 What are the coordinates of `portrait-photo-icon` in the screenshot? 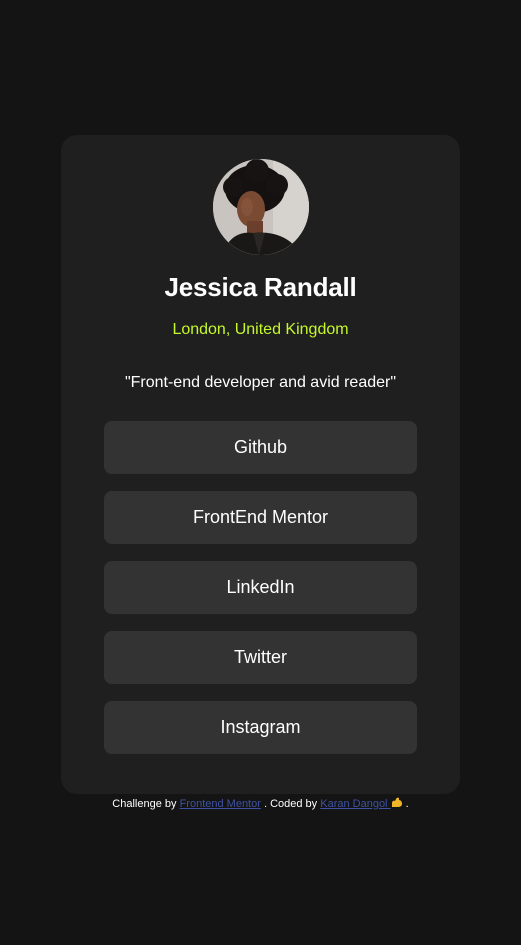 It's located at (261, 207).